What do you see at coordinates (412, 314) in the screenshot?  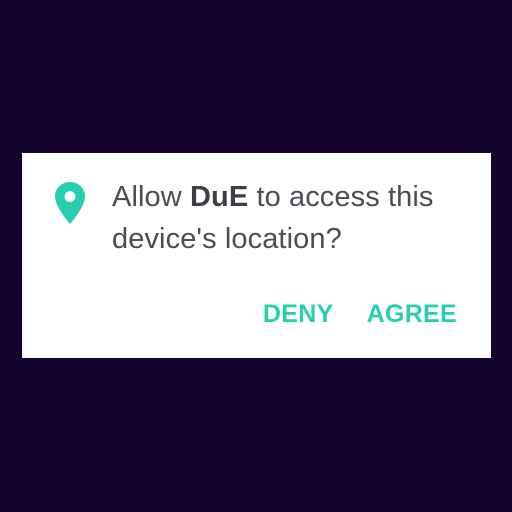 I see `agree-button: AGREE` at bounding box center [412, 314].